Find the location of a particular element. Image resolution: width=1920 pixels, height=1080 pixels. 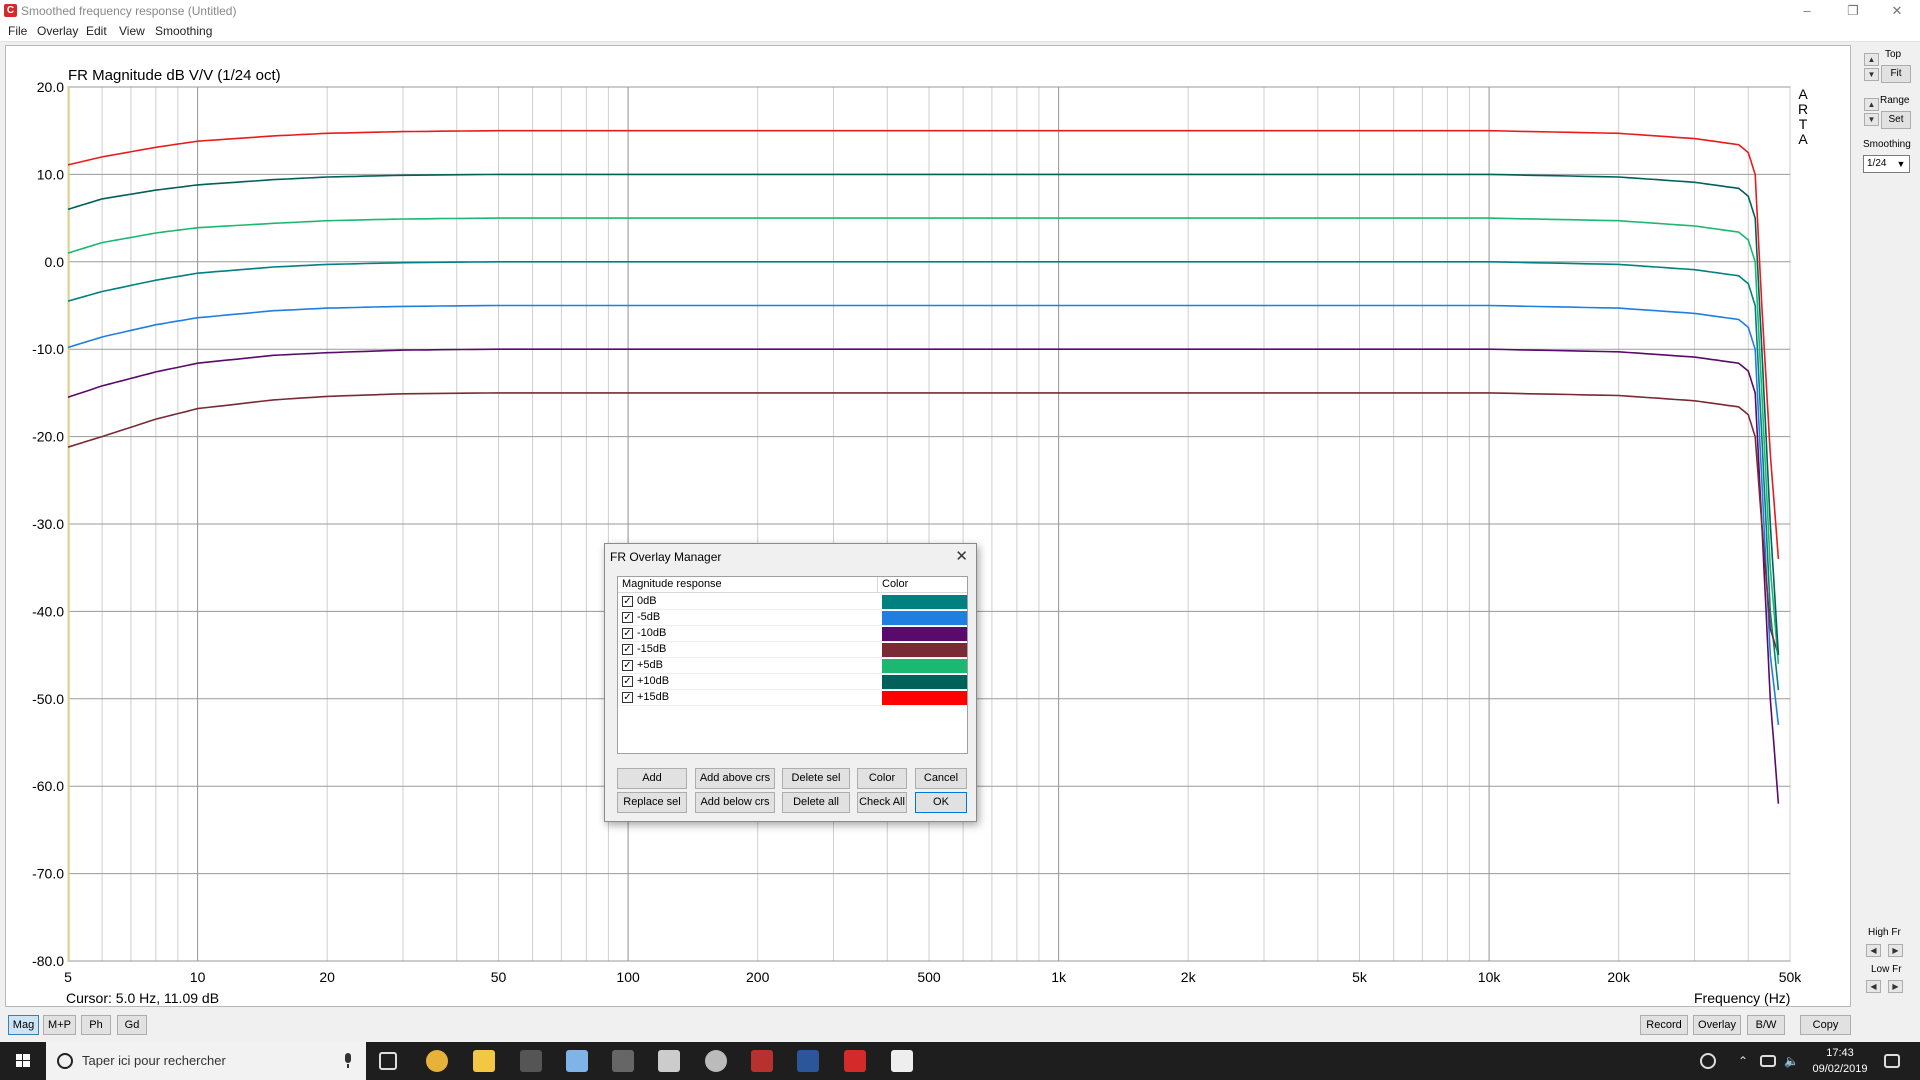

microphone-icon is located at coordinates (348, 1060).